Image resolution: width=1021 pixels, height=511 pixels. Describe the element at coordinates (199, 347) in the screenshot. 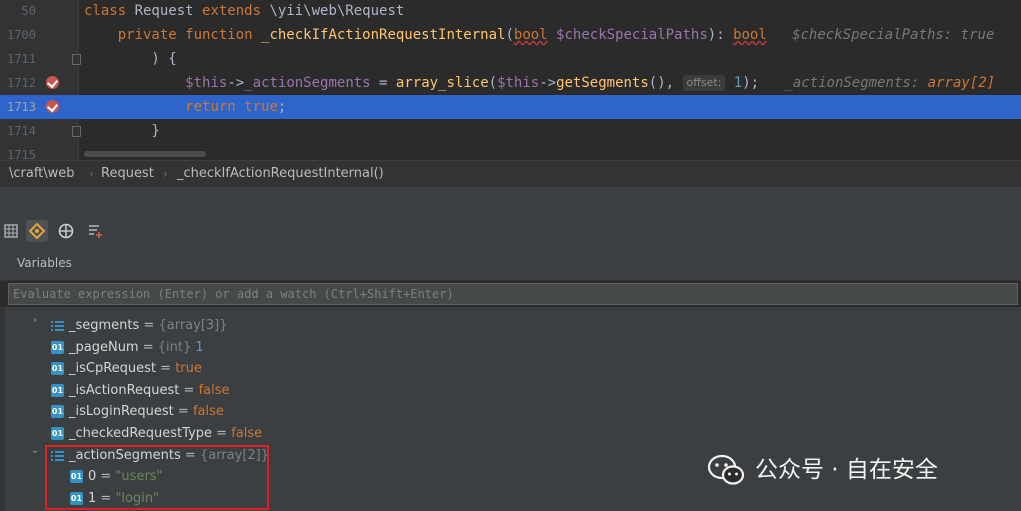

I see `variable-value: 1` at that location.